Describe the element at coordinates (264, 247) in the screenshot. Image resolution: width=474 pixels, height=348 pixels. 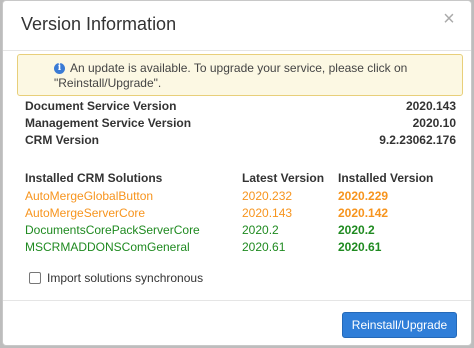
I see `latest-version: 2020.61` at that location.